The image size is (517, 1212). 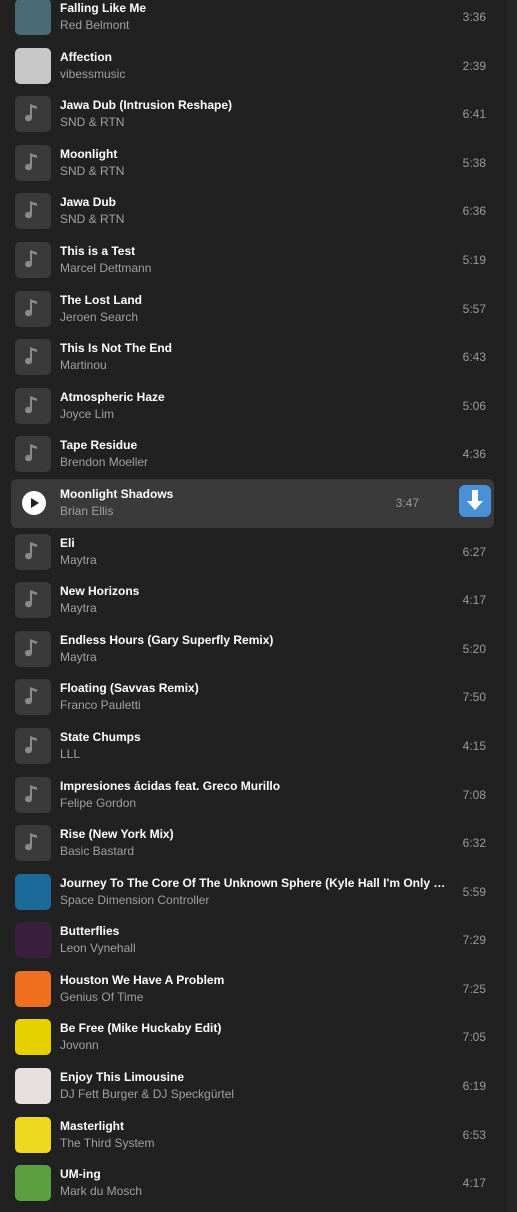 I want to click on track-artist: Space Dimension Controller, so click(x=135, y=899).